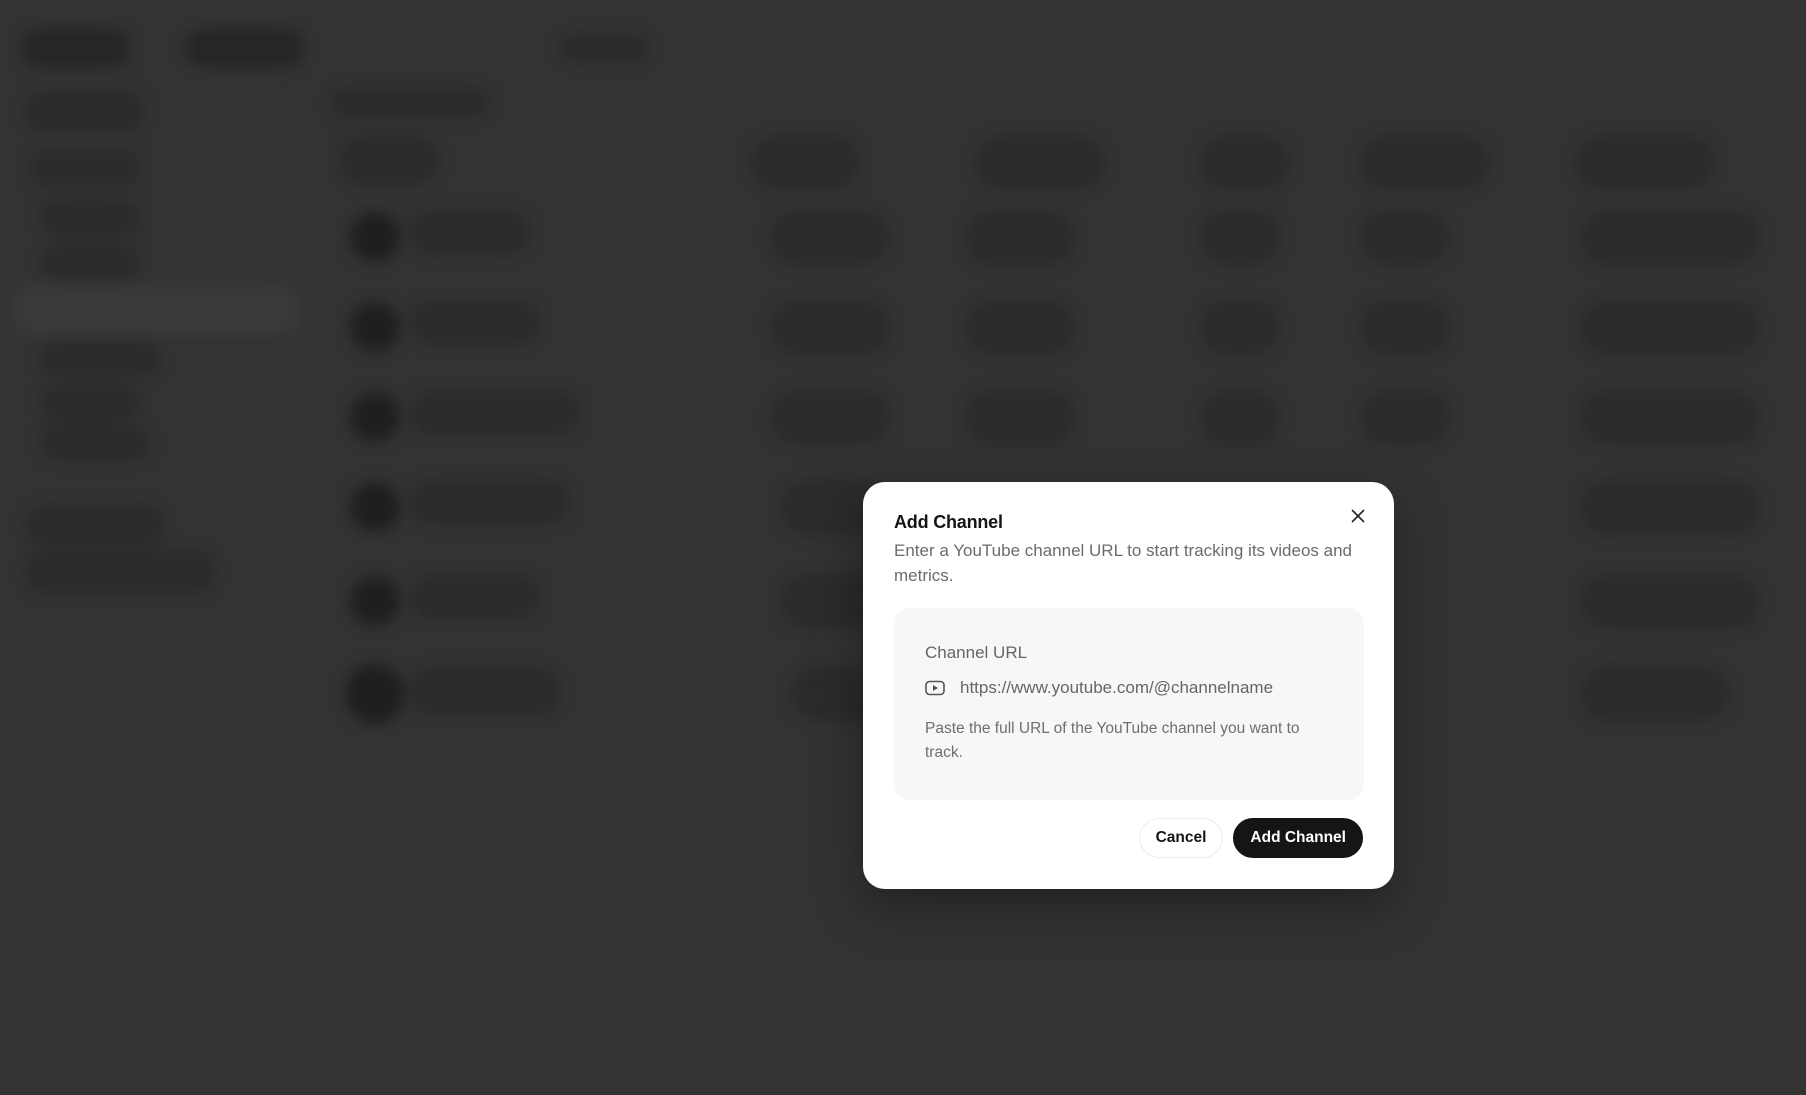  Describe the element at coordinates (245, 48) in the screenshot. I see `bg-workspace` at that location.